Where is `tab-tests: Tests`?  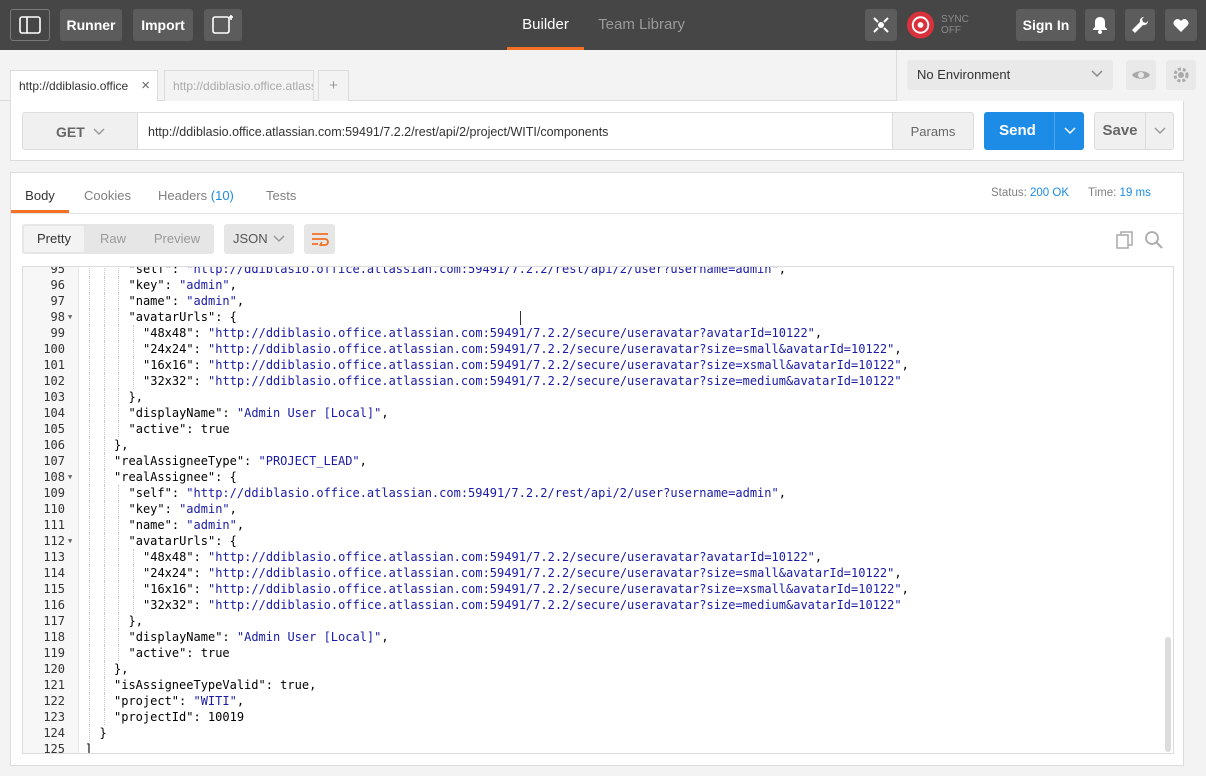 tab-tests: Tests is located at coordinates (284, 193).